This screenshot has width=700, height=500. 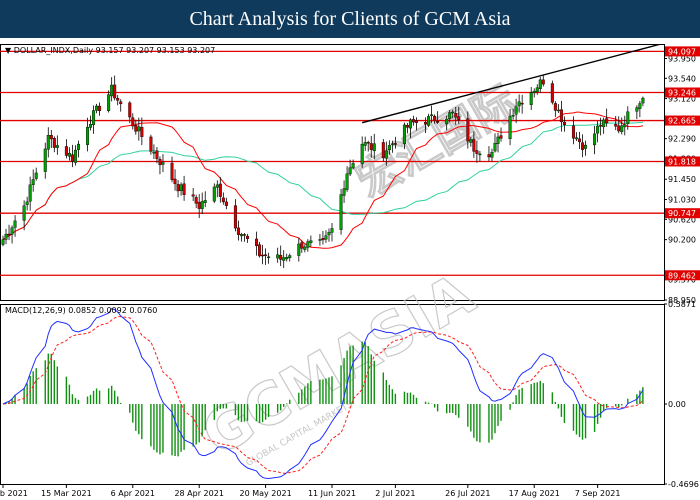 What do you see at coordinates (677, 404) in the screenshot?
I see `macd-axis-label: 0.00` at bounding box center [677, 404].